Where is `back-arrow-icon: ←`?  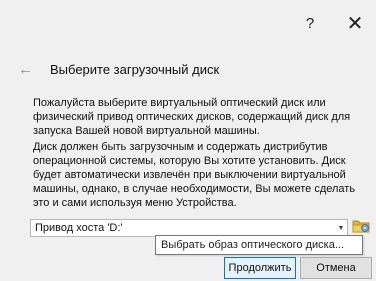 back-arrow-icon: ← is located at coordinates (26, 69).